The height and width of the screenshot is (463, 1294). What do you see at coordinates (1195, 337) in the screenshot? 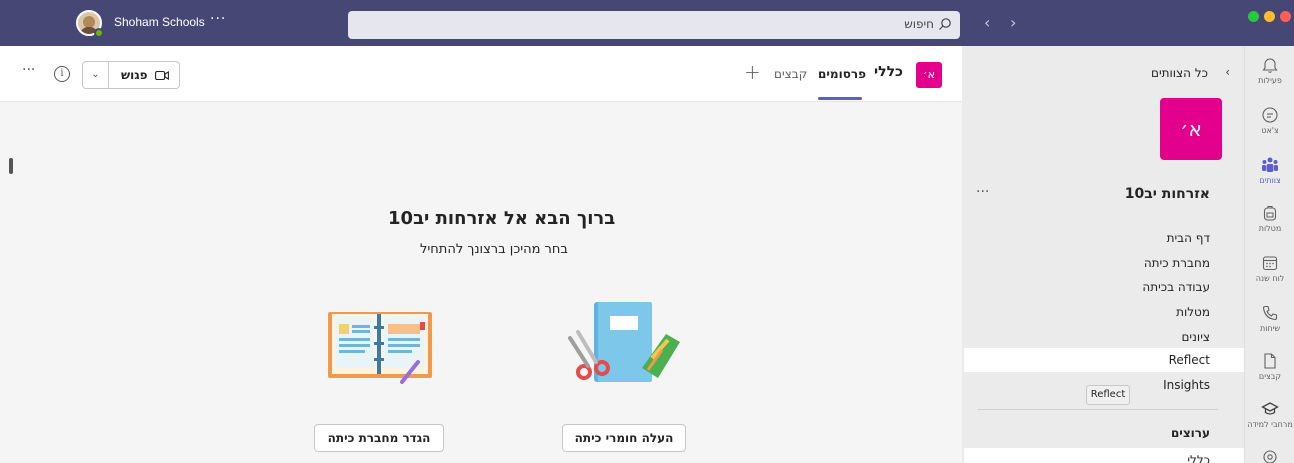
I see `nav-item-grades: ציונים` at bounding box center [1195, 337].